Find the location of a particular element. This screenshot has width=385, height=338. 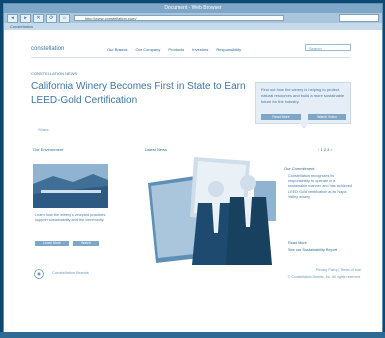

address-bar: http://www.constellation.com/ is located at coordinates (179, 18).